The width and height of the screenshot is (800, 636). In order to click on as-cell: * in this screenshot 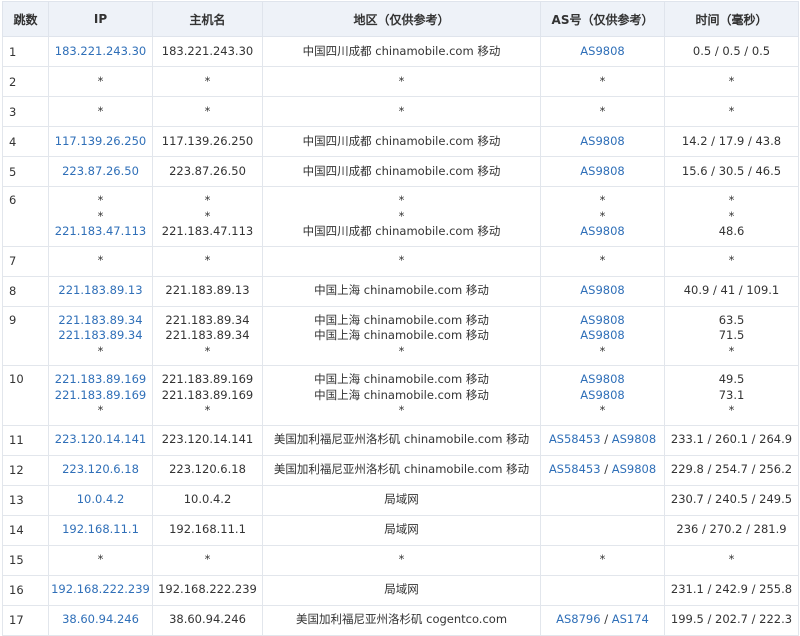, I will do `click(602, 81)`.